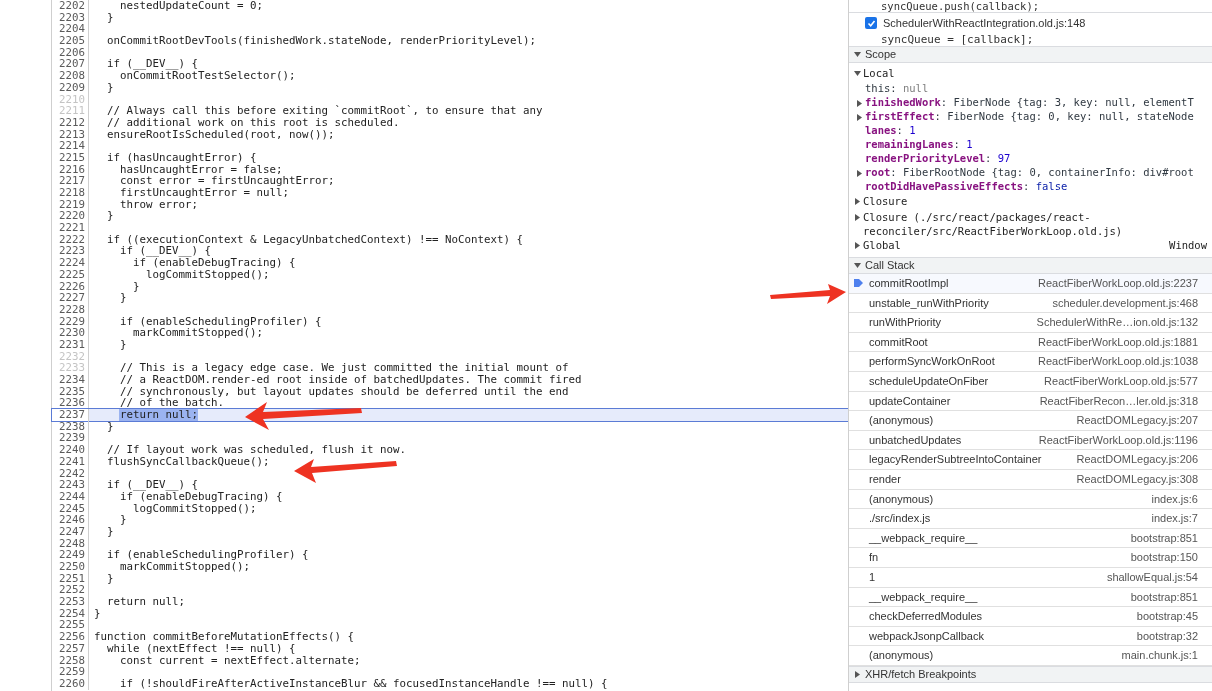  I want to click on section-header: Scope, so click(1030, 54).